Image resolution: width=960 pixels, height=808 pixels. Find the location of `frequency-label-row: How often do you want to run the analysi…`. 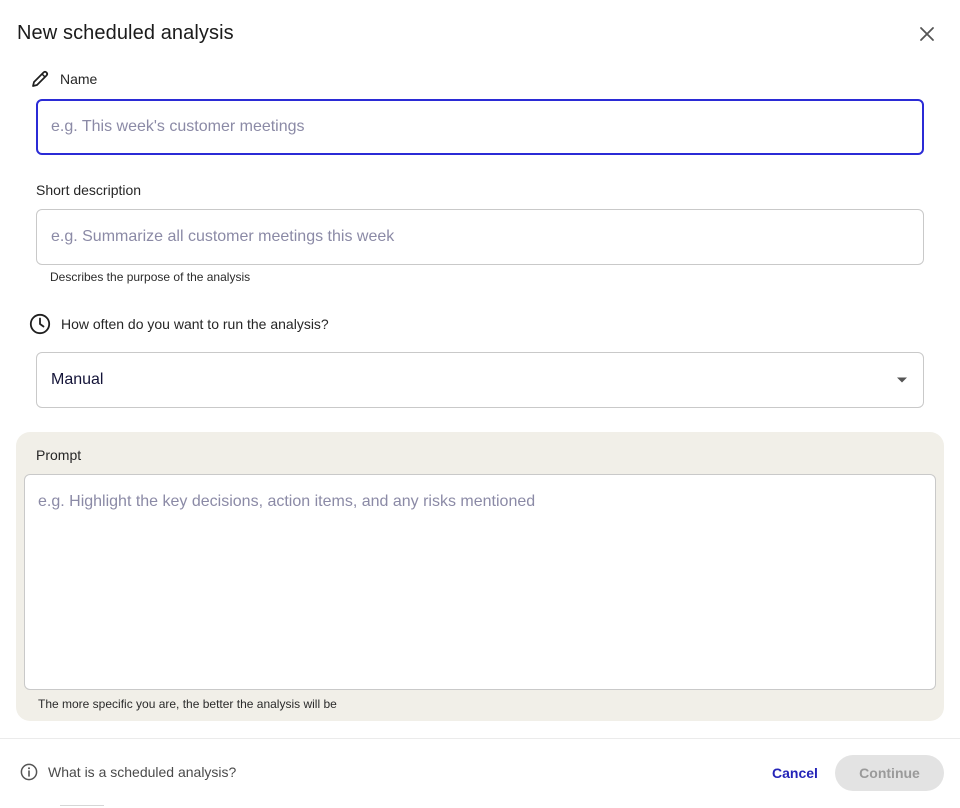

frequency-label-row: How often do you want to run the analysi… is located at coordinates (179, 324).